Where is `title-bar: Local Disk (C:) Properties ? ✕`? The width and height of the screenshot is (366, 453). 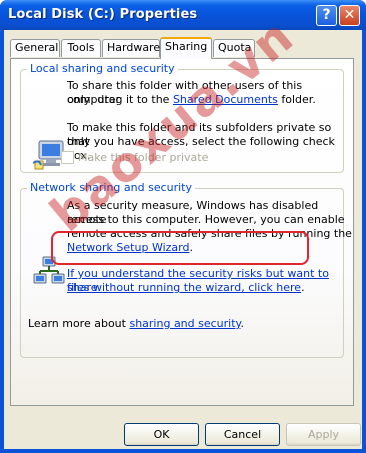 title-bar: Local Disk (C:) Properties ? ✕ is located at coordinates (183, 15).